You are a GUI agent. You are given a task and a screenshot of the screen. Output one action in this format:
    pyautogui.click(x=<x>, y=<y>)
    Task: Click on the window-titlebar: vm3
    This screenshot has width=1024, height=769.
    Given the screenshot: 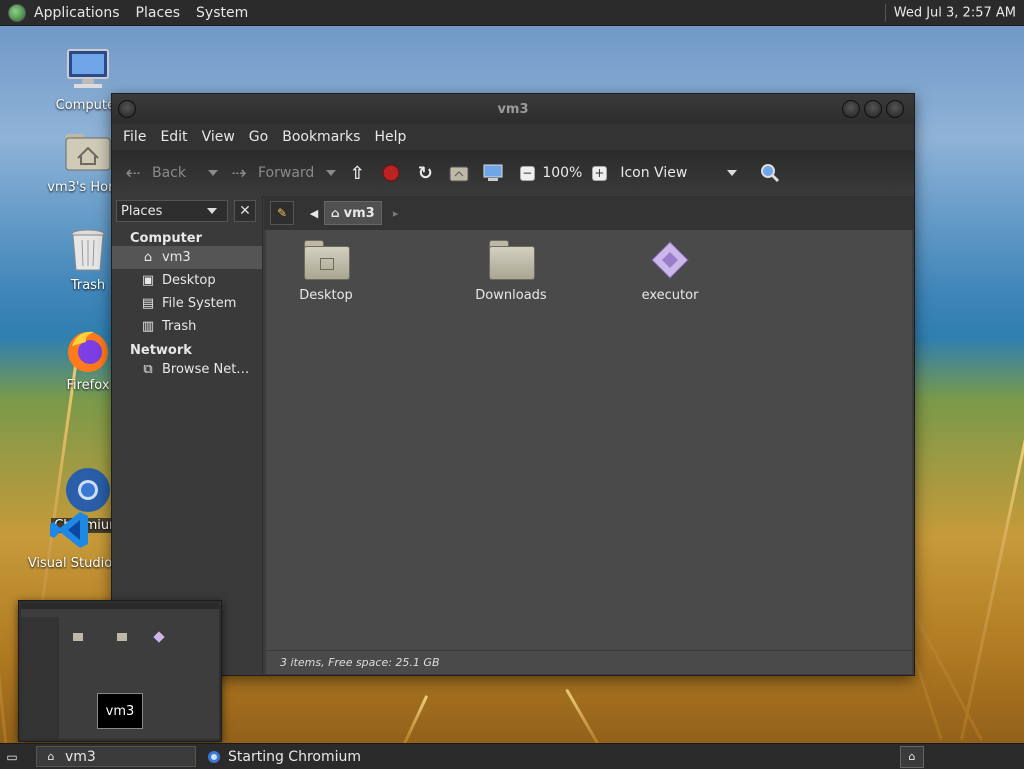 What is the action you would take?
    pyautogui.click(x=513, y=109)
    